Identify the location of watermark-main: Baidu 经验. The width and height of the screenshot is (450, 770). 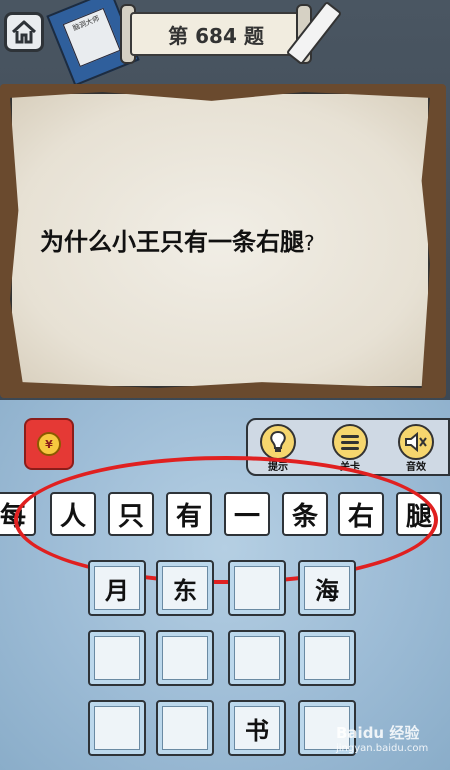
(378, 733).